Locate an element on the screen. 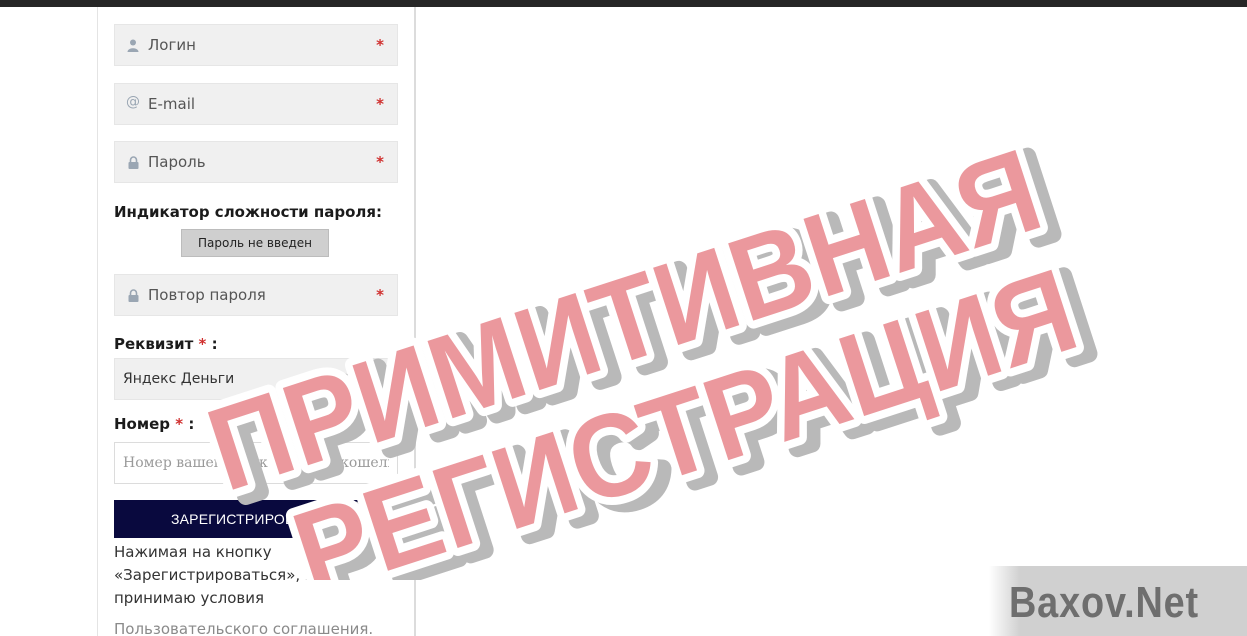  user-icon is located at coordinates (133, 45).